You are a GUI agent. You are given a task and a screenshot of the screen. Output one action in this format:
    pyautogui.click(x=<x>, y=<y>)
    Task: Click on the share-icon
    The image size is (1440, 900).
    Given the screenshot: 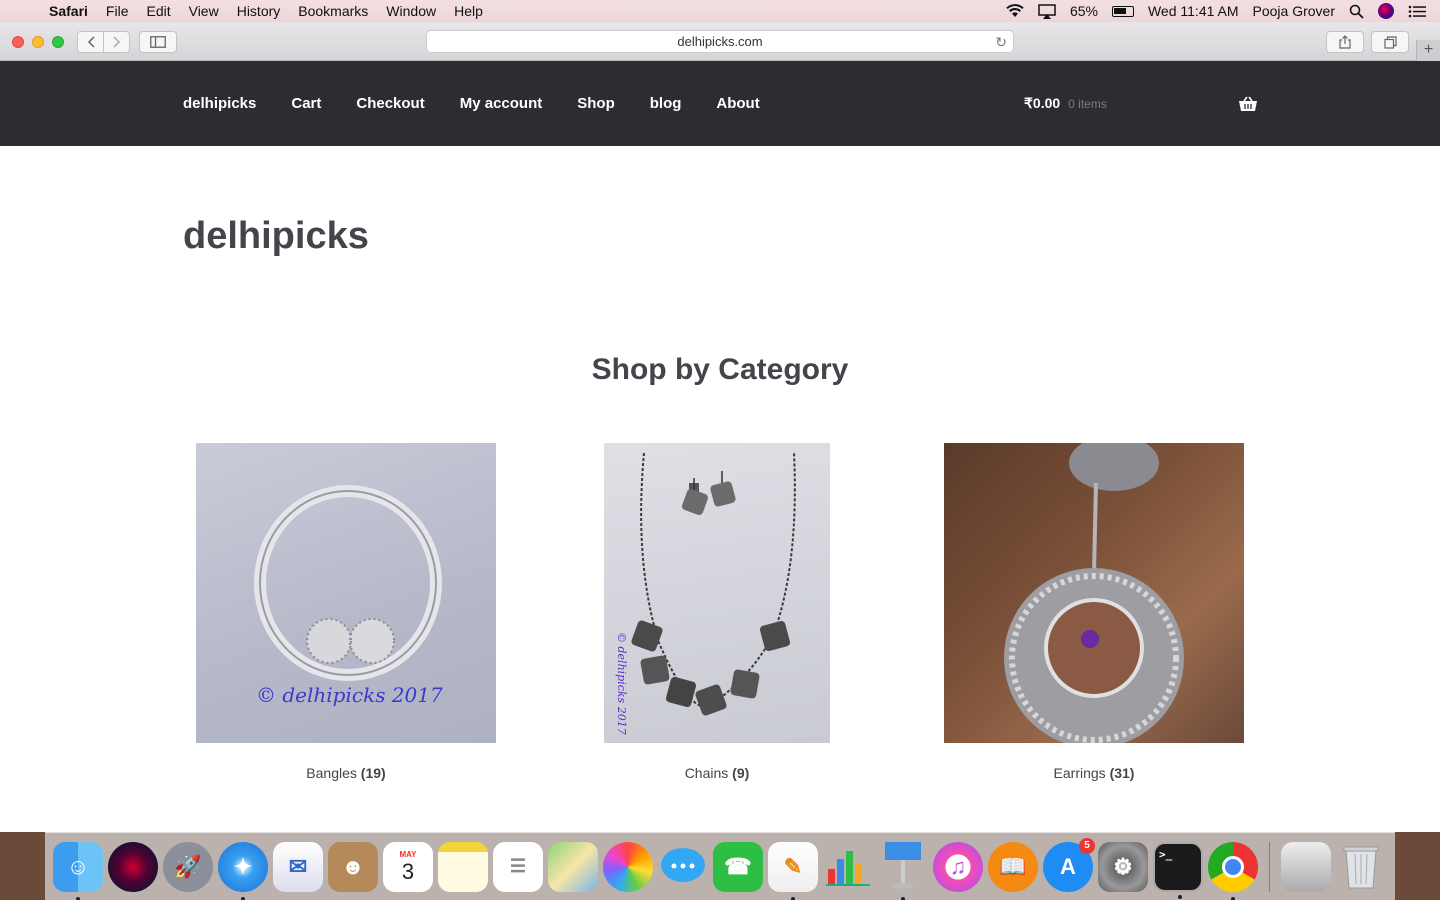 What is the action you would take?
    pyautogui.click(x=1345, y=42)
    